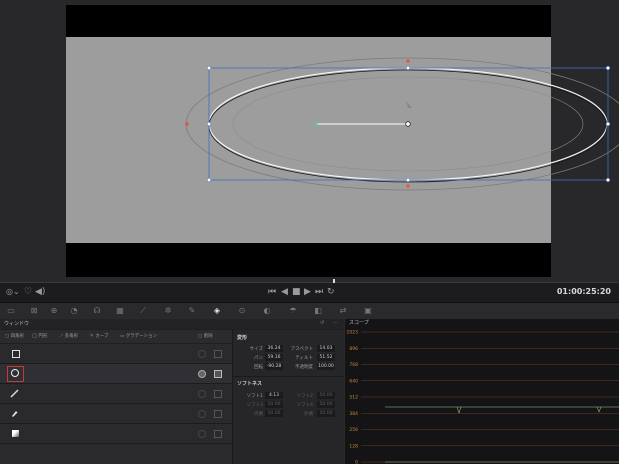 This screenshot has width=619, height=464. Describe the element at coordinates (116, 394) in the screenshot. I see `window-row-linear` at that location.